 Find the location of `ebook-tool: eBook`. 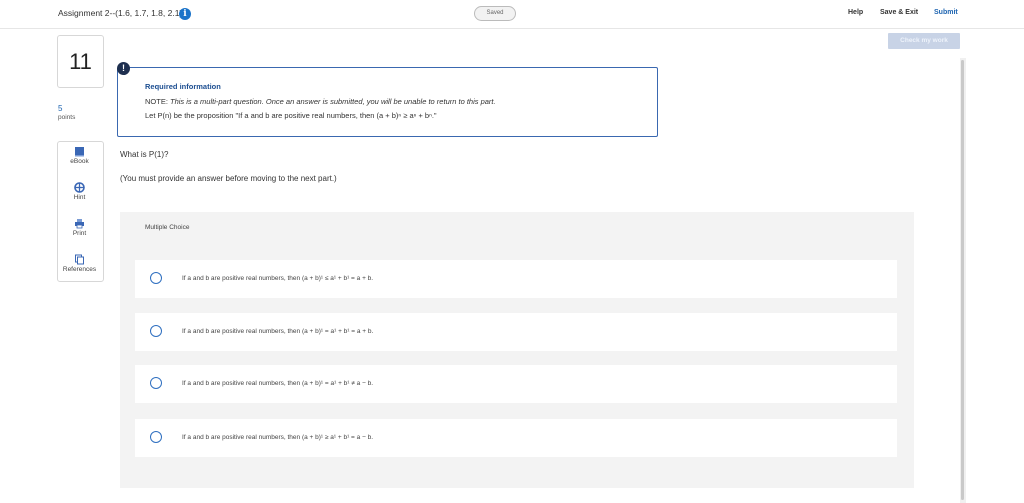

ebook-tool: eBook is located at coordinates (79, 155).